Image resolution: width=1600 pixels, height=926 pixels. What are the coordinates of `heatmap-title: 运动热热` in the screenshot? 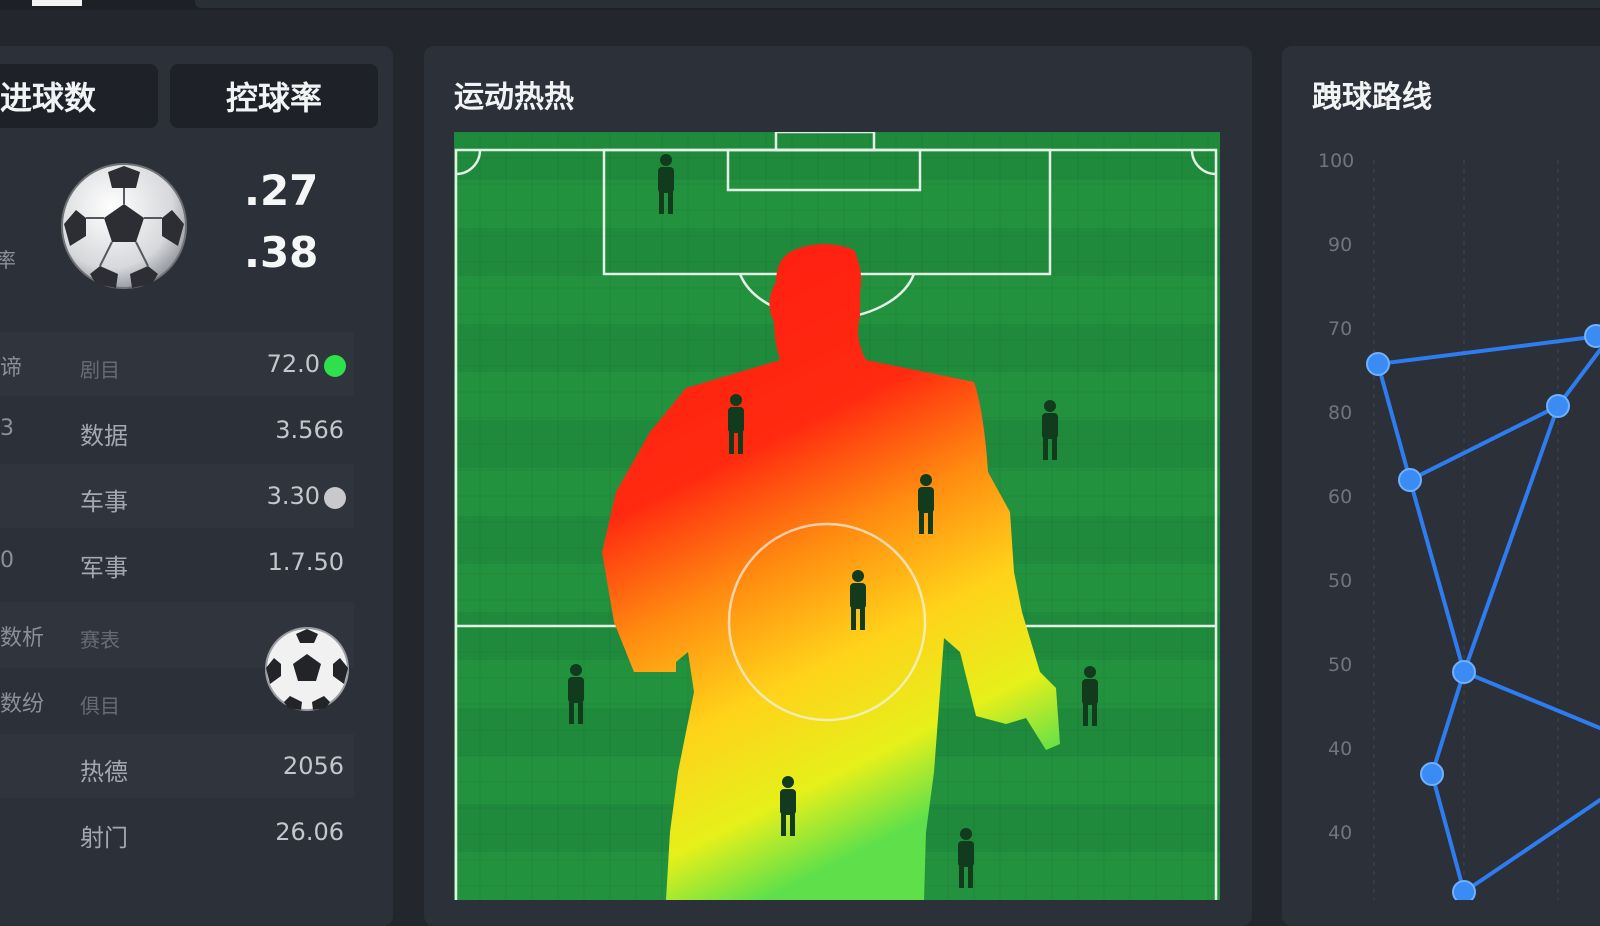 It's located at (514, 97).